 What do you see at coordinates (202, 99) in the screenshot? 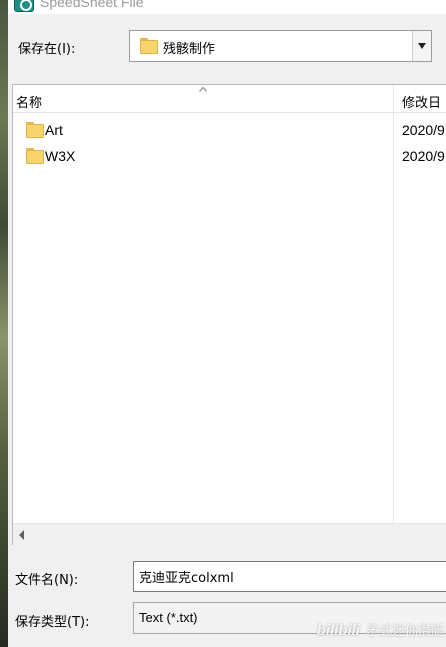
I see `column-header-name: 名称` at bounding box center [202, 99].